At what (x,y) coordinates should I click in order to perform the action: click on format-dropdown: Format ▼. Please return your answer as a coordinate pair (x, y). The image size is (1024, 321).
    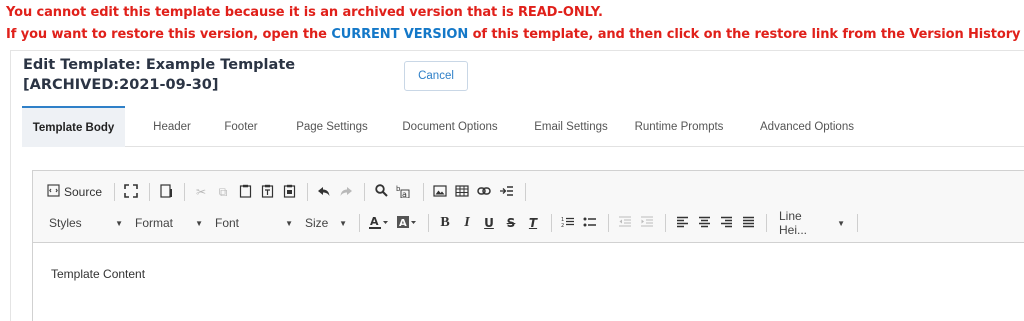
    Looking at the image, I should click on (169, 223).